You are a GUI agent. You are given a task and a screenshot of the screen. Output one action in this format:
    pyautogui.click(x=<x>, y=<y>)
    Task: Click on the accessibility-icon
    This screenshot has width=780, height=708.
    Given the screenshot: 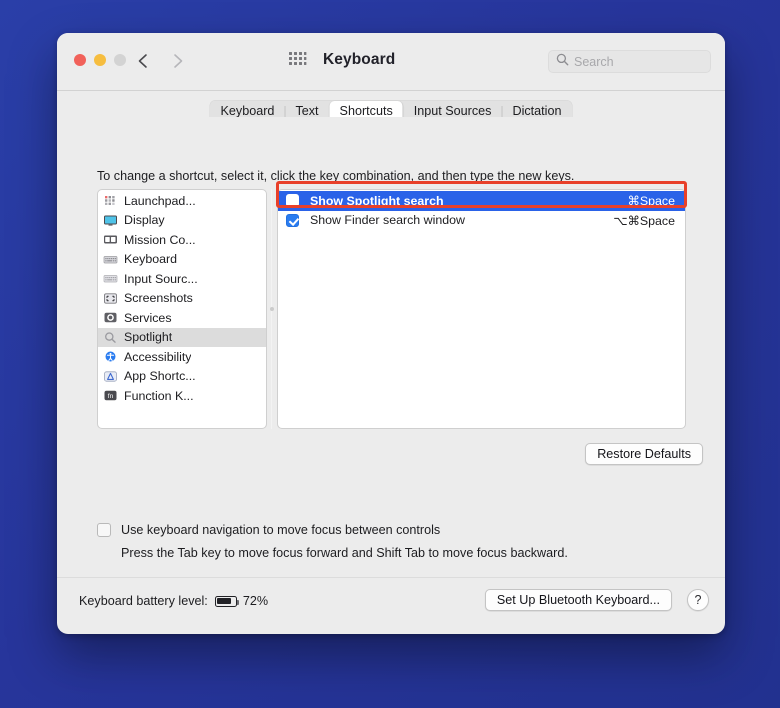 What is the action you would take?
    pyautogui.click(x=110, y=356)
    